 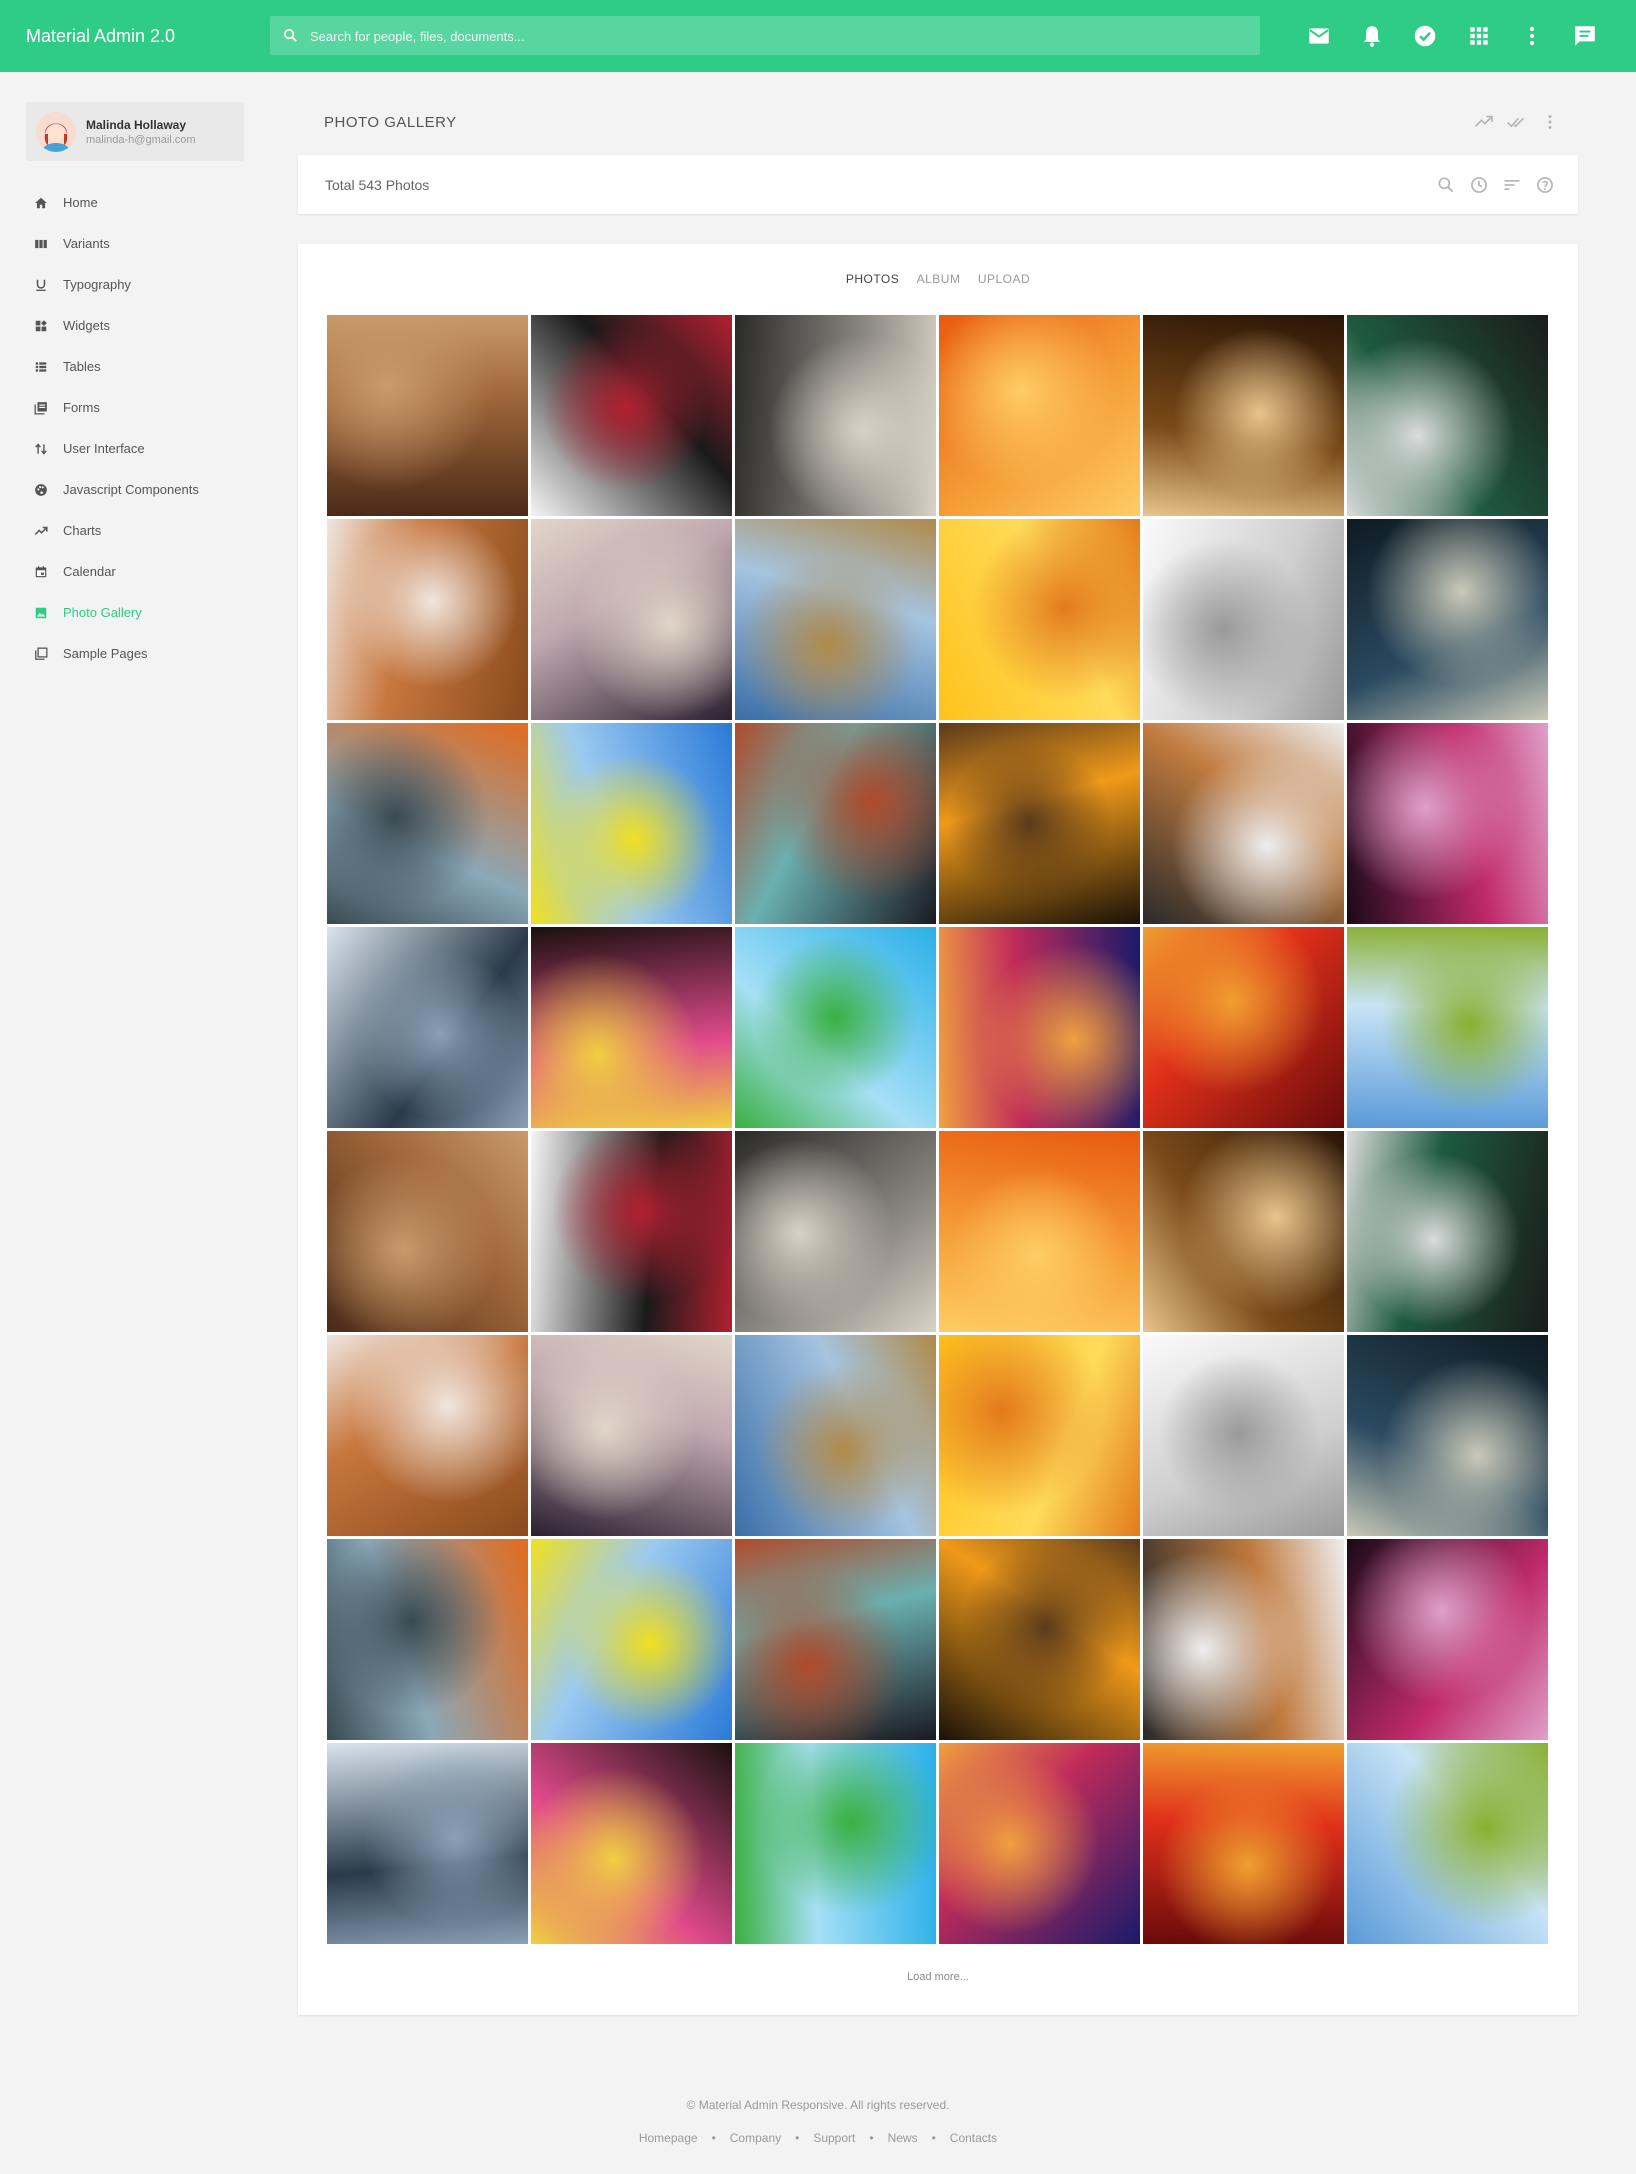 I want to click on search-icon, so click(x=1446, y=185).